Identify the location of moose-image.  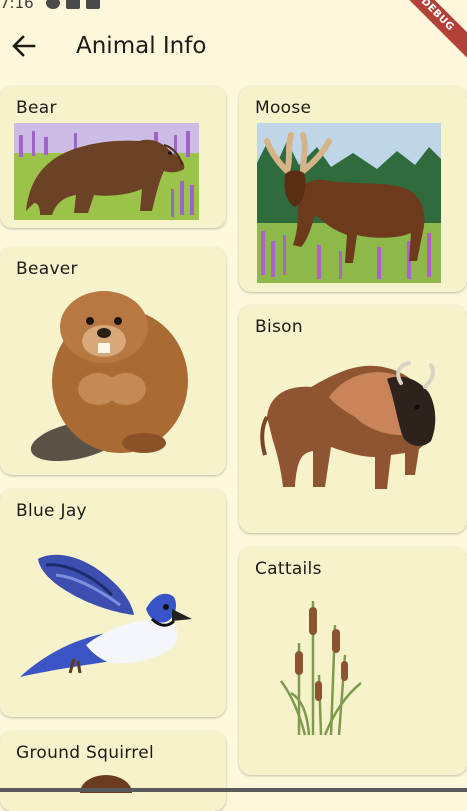
(349, 203).